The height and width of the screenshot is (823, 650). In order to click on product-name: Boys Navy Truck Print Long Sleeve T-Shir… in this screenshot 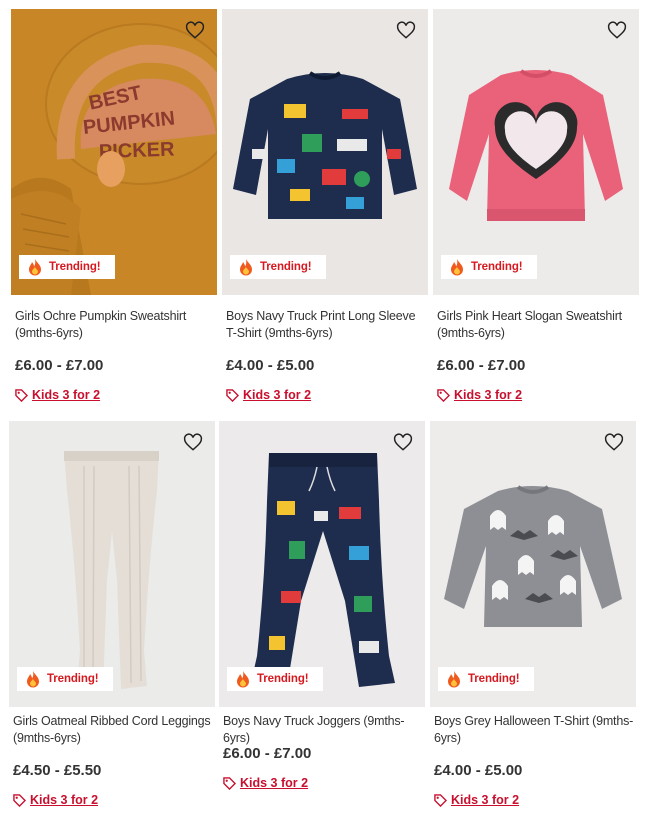, I will do `click(326, 325)`.